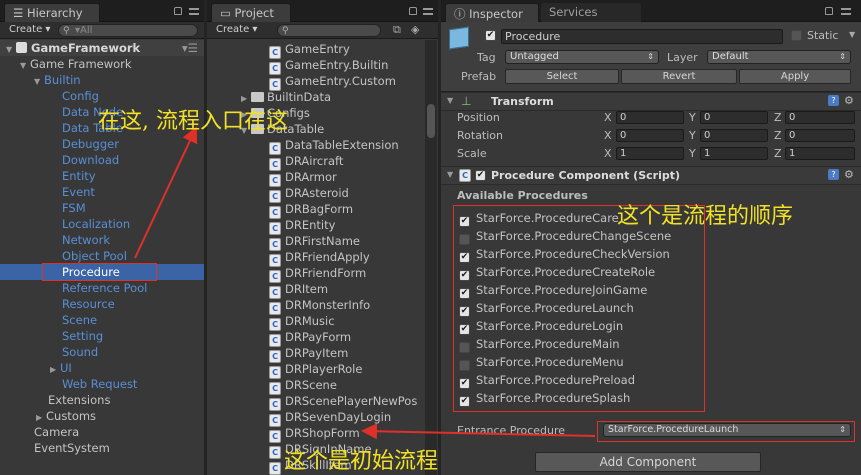 The width and height of the screenshot is (861, 475). Describe the element at coordinates (322, 322) in the screenshot. I see `script-item: C DRMusic` at that location.